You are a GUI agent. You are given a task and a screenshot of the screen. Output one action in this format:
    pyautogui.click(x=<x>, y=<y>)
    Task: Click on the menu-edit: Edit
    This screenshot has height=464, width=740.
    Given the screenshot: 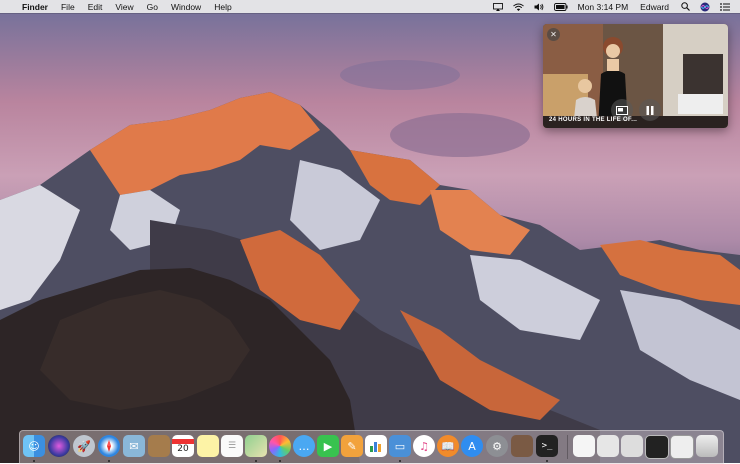 What is the action you would take?
    pyautogui.click(x=95, y=7)
    